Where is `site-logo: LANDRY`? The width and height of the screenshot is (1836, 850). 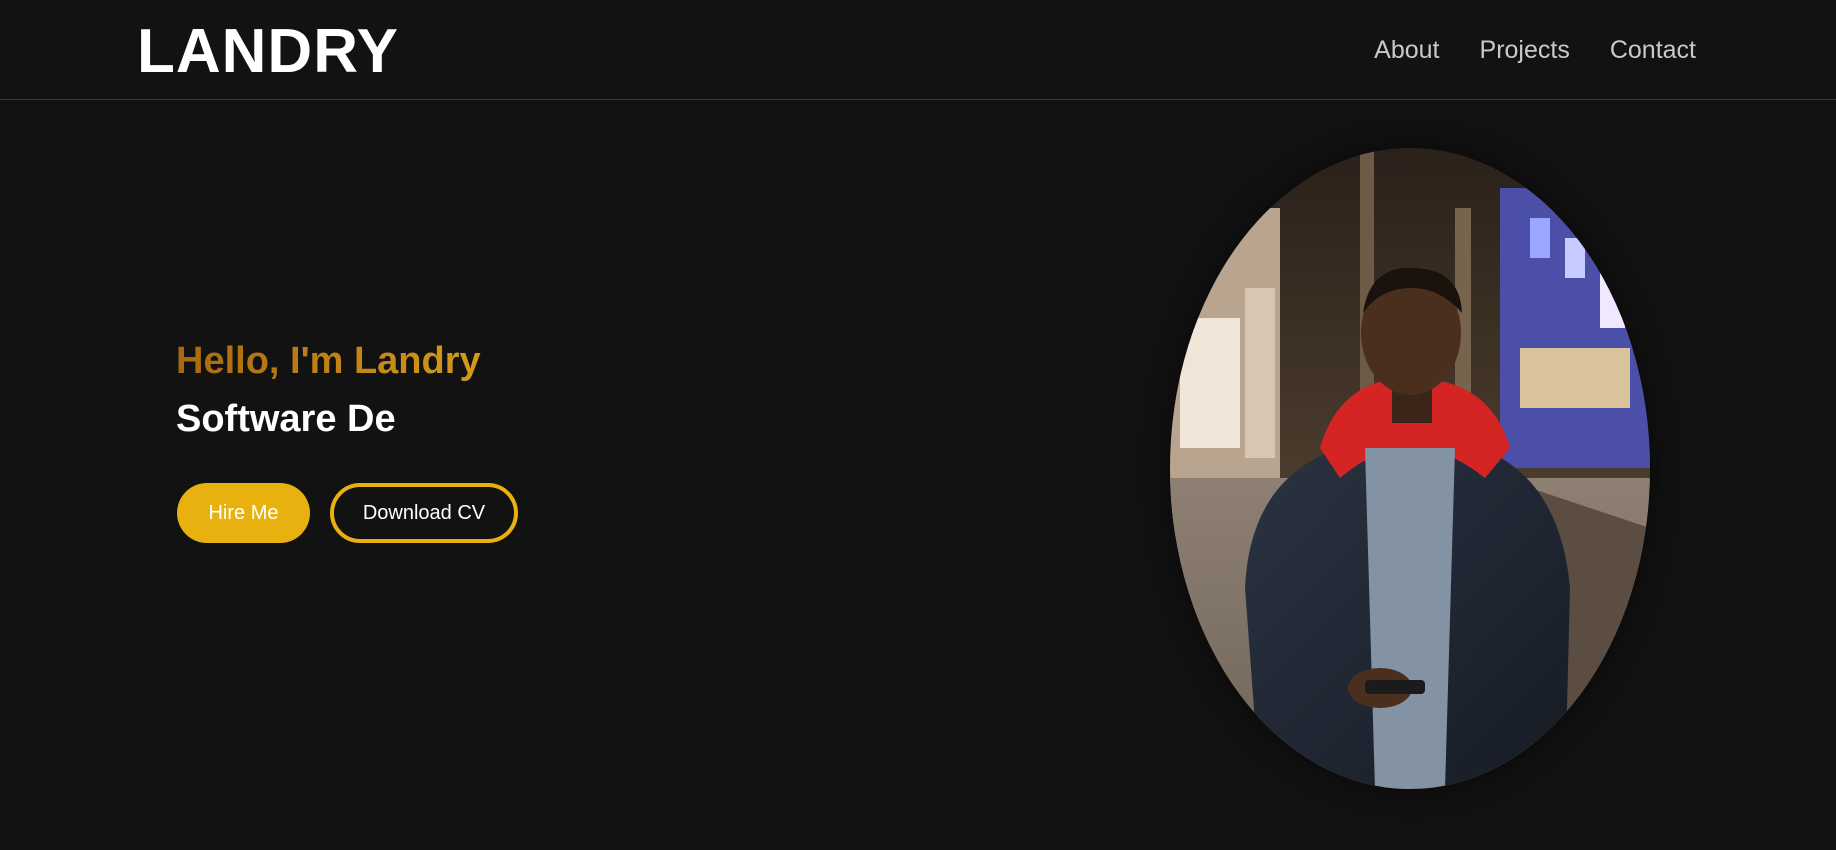
site-logo: LANDRY is located at coordinates (268, 52).